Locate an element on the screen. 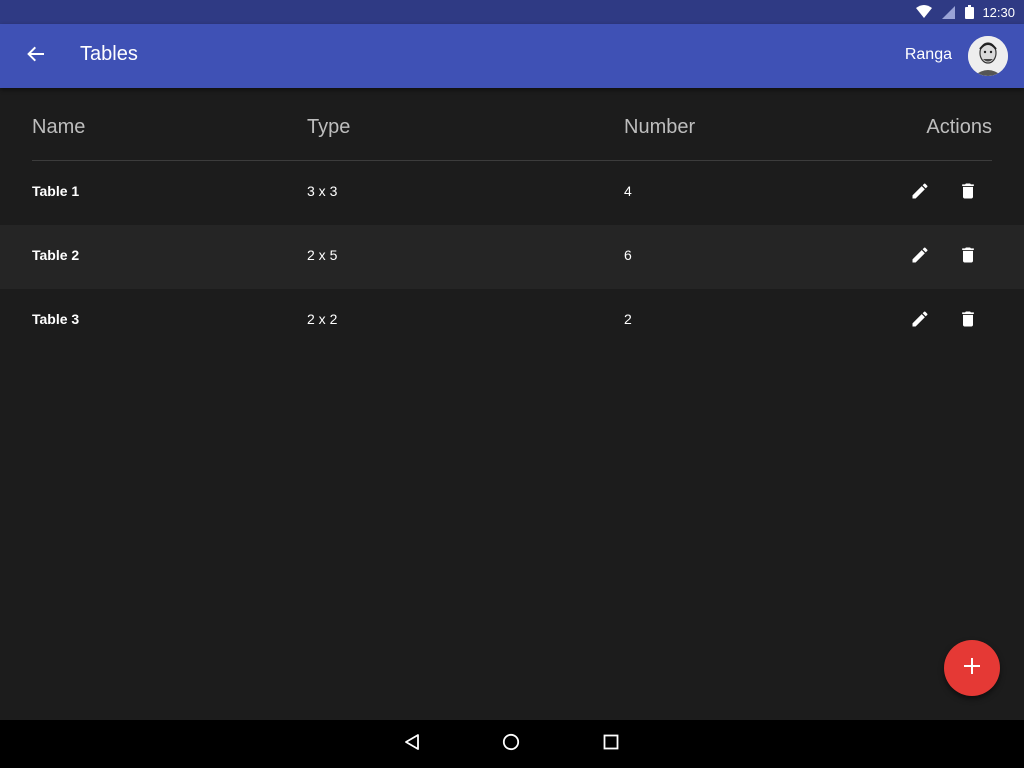 The image size is (1024, 768). table-row: Table 2 2 x 5 6 is located at coordinates (512, 257).